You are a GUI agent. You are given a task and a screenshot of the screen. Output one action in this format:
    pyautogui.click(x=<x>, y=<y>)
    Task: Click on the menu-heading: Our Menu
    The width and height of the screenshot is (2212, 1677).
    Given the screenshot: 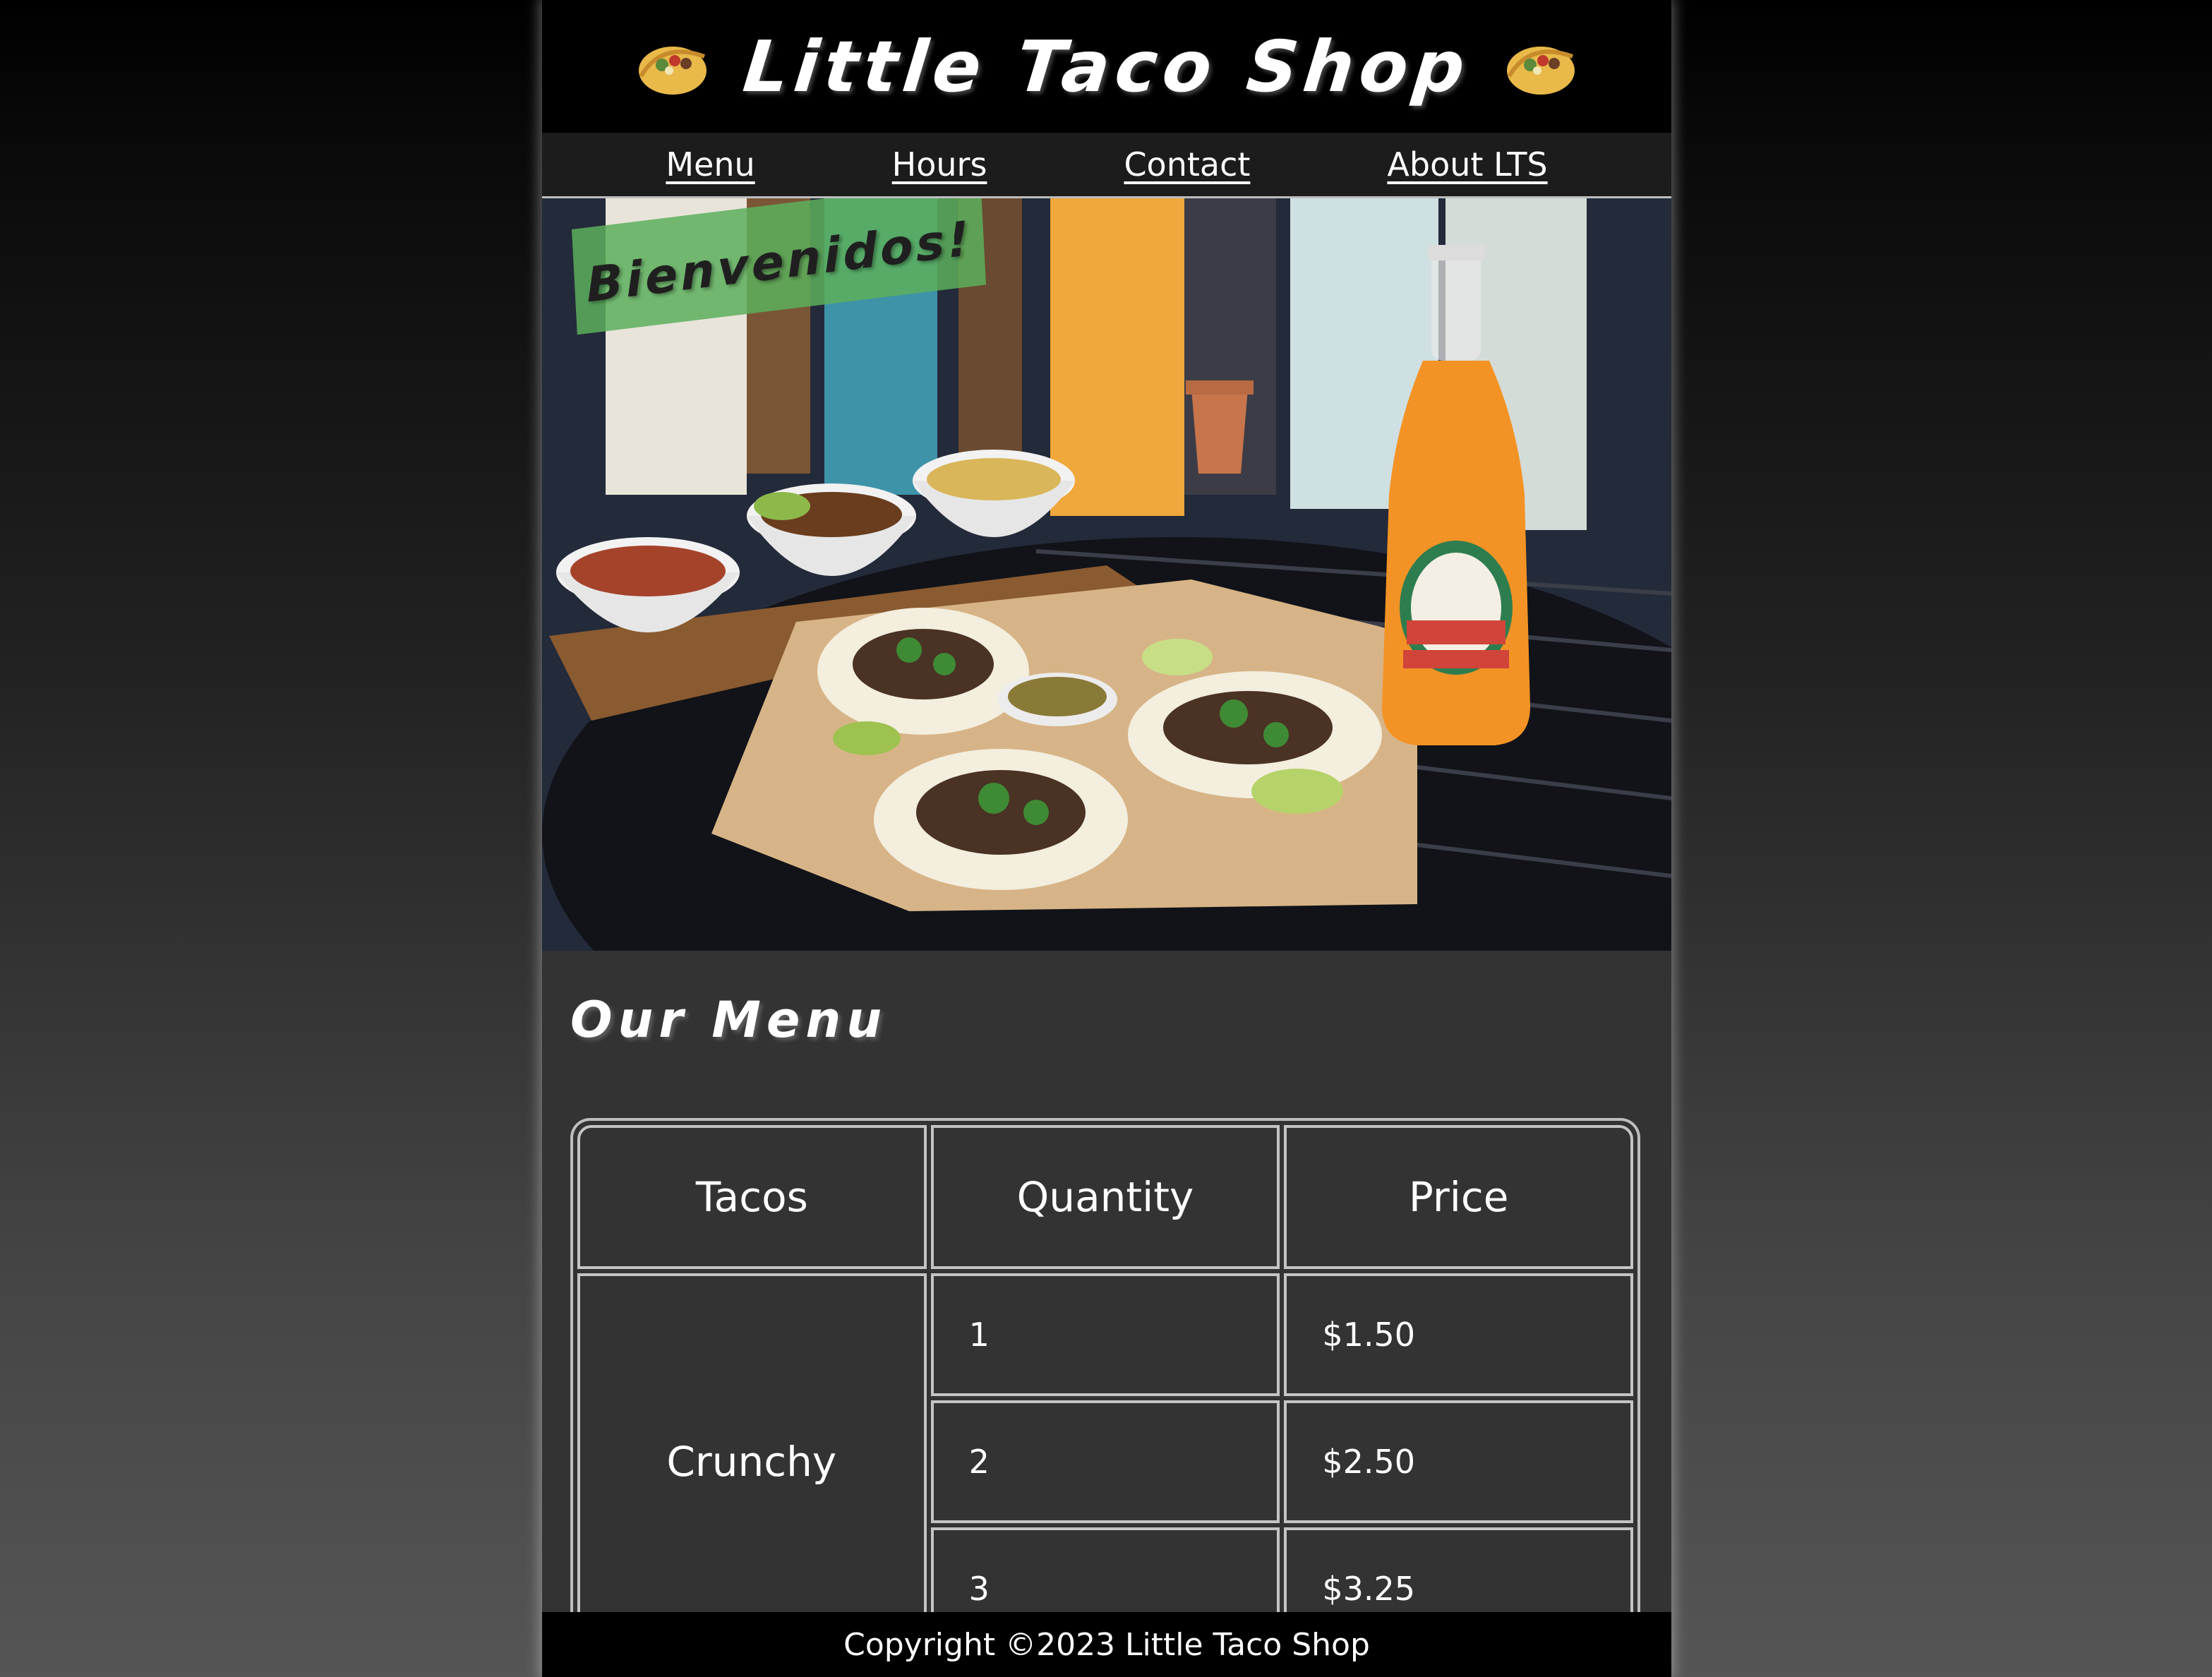 What is the action you would take?
    pyautogui.click(x=729, y=1020)
    